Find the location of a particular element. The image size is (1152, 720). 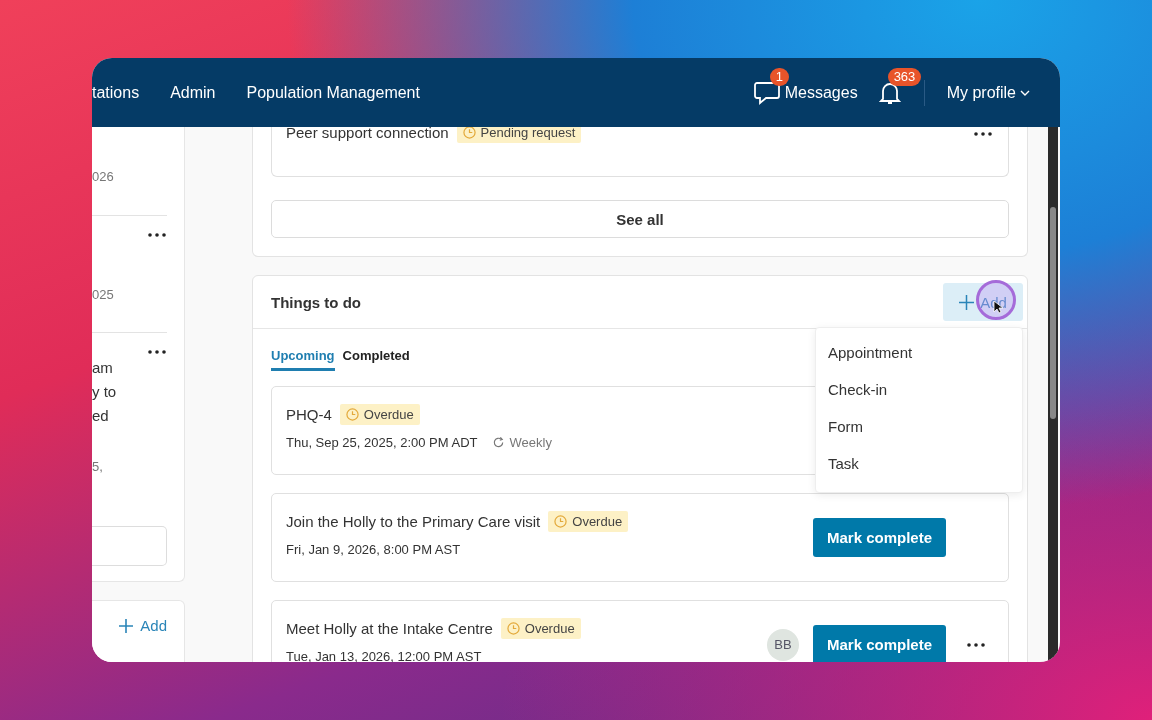

menu-item: Check-in is located at coordinates (919, 390).